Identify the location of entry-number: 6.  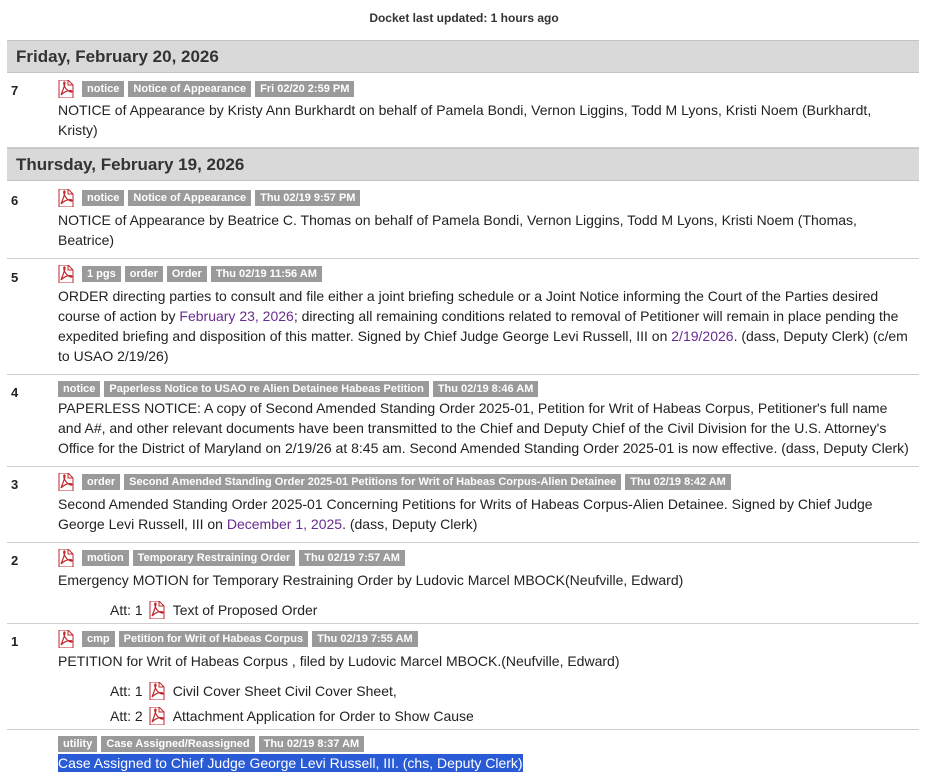
(15, 200).